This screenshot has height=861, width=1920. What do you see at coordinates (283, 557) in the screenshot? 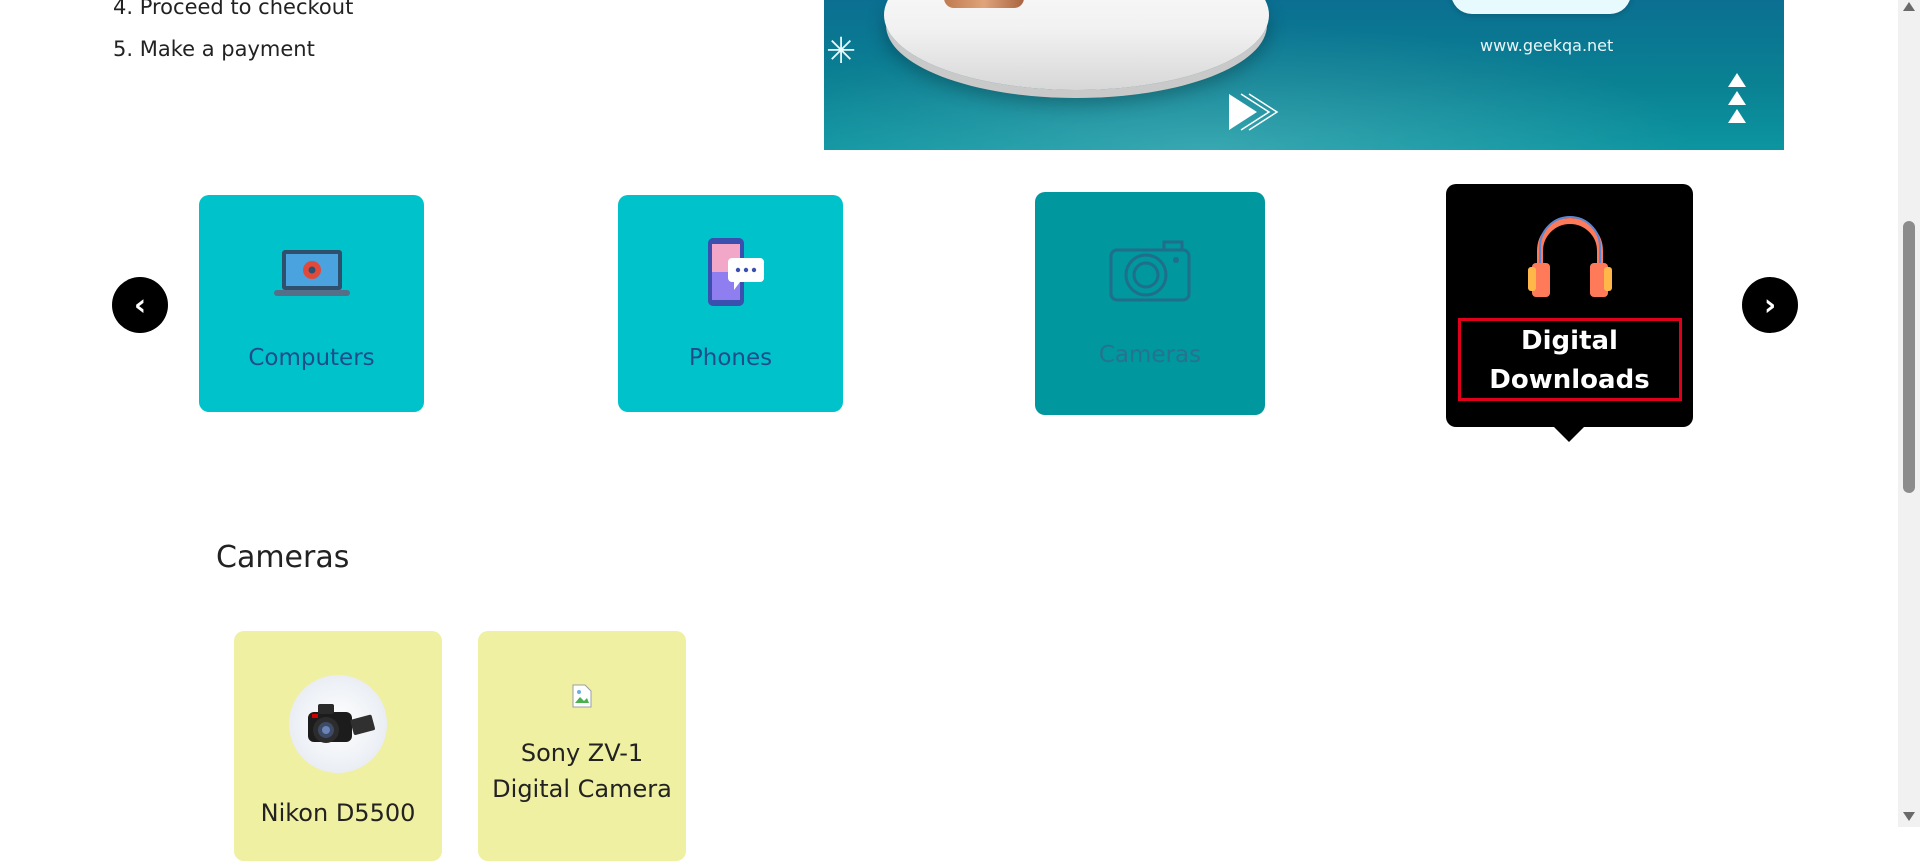
I see `section-title: Cameras` at bounding box center [283, 557].